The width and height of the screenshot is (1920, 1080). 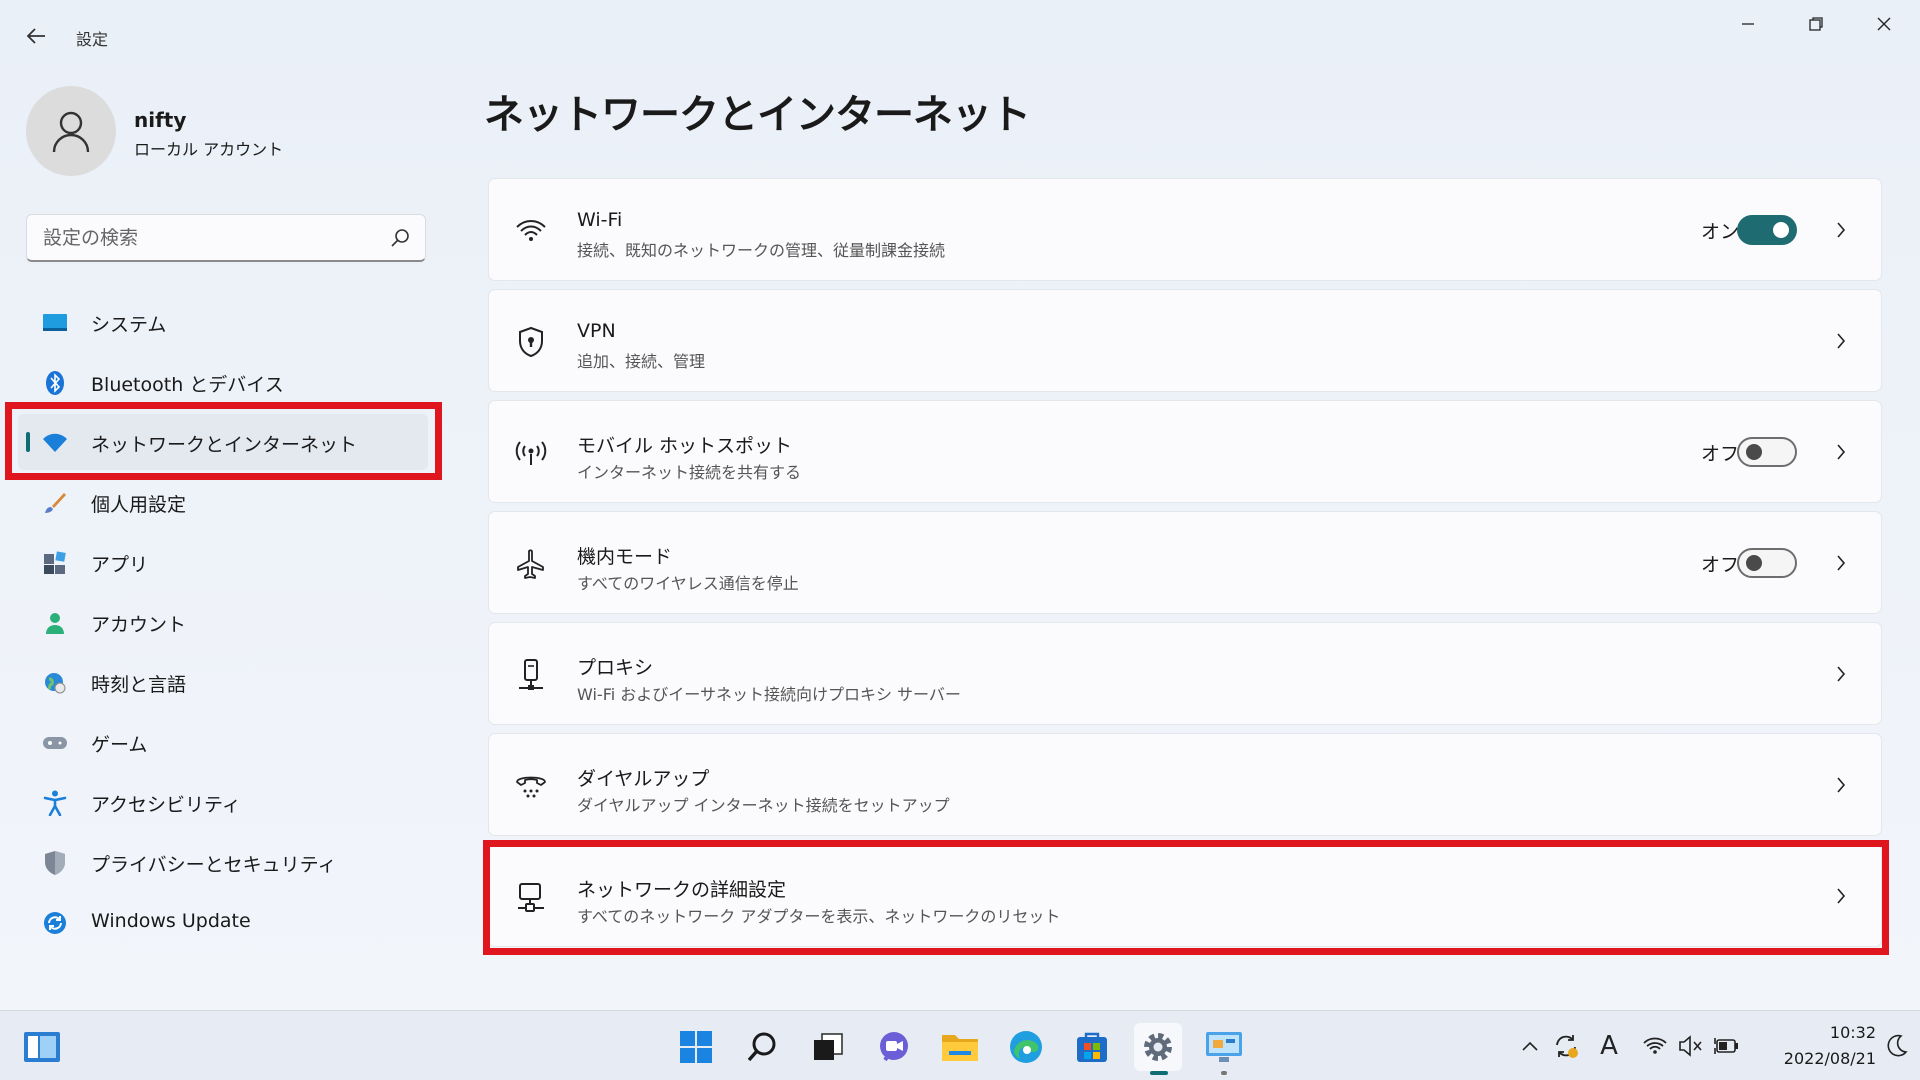 I want to click on sidebar-item-gaming: ゲーム, so click(x=223, y=742).